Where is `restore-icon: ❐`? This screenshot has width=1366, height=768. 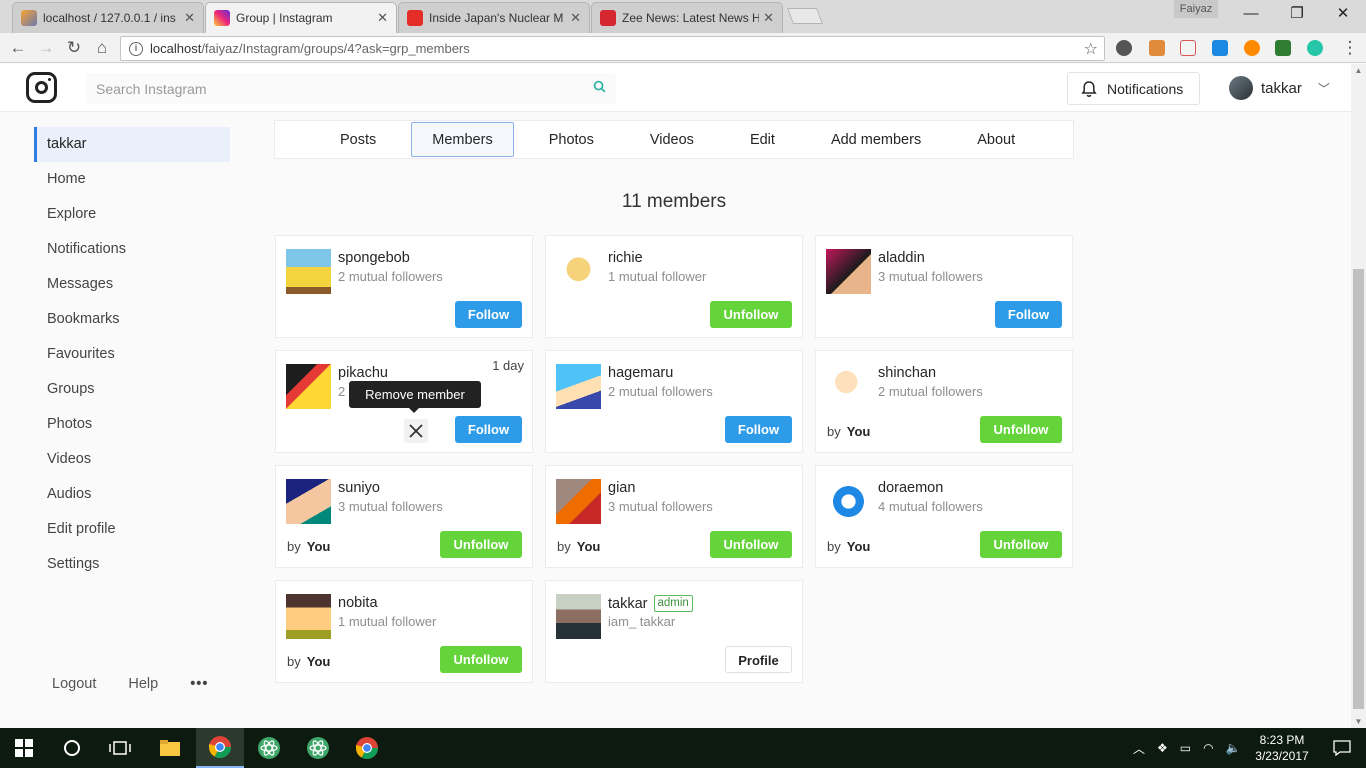 restore-icon: ❐ is located at coordinates (1297, 14).